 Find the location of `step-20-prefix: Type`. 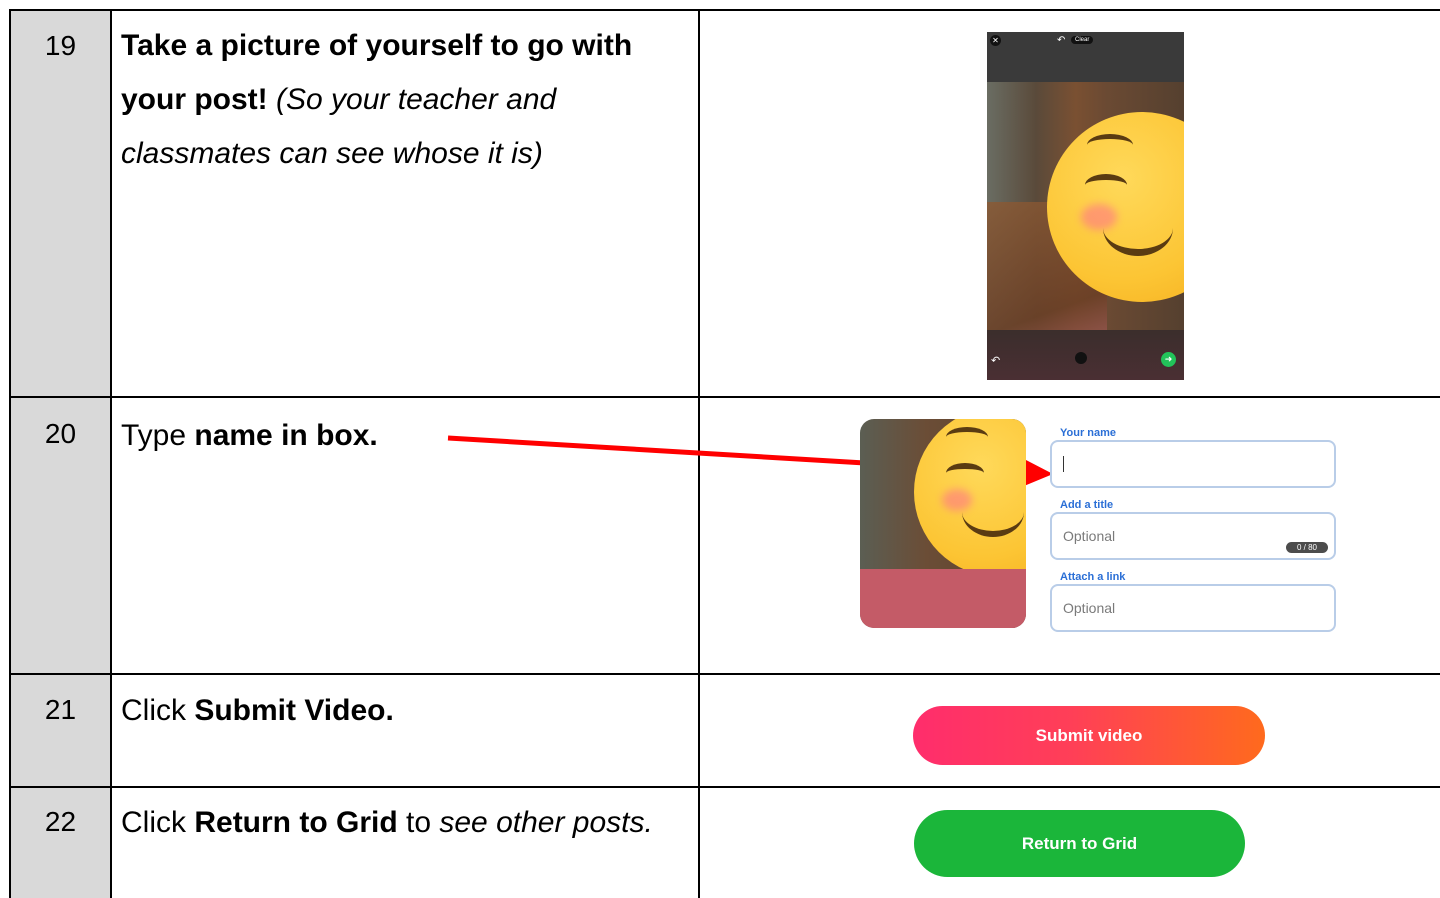

step-20-prefix: Type is located at coordinates (158, 435).